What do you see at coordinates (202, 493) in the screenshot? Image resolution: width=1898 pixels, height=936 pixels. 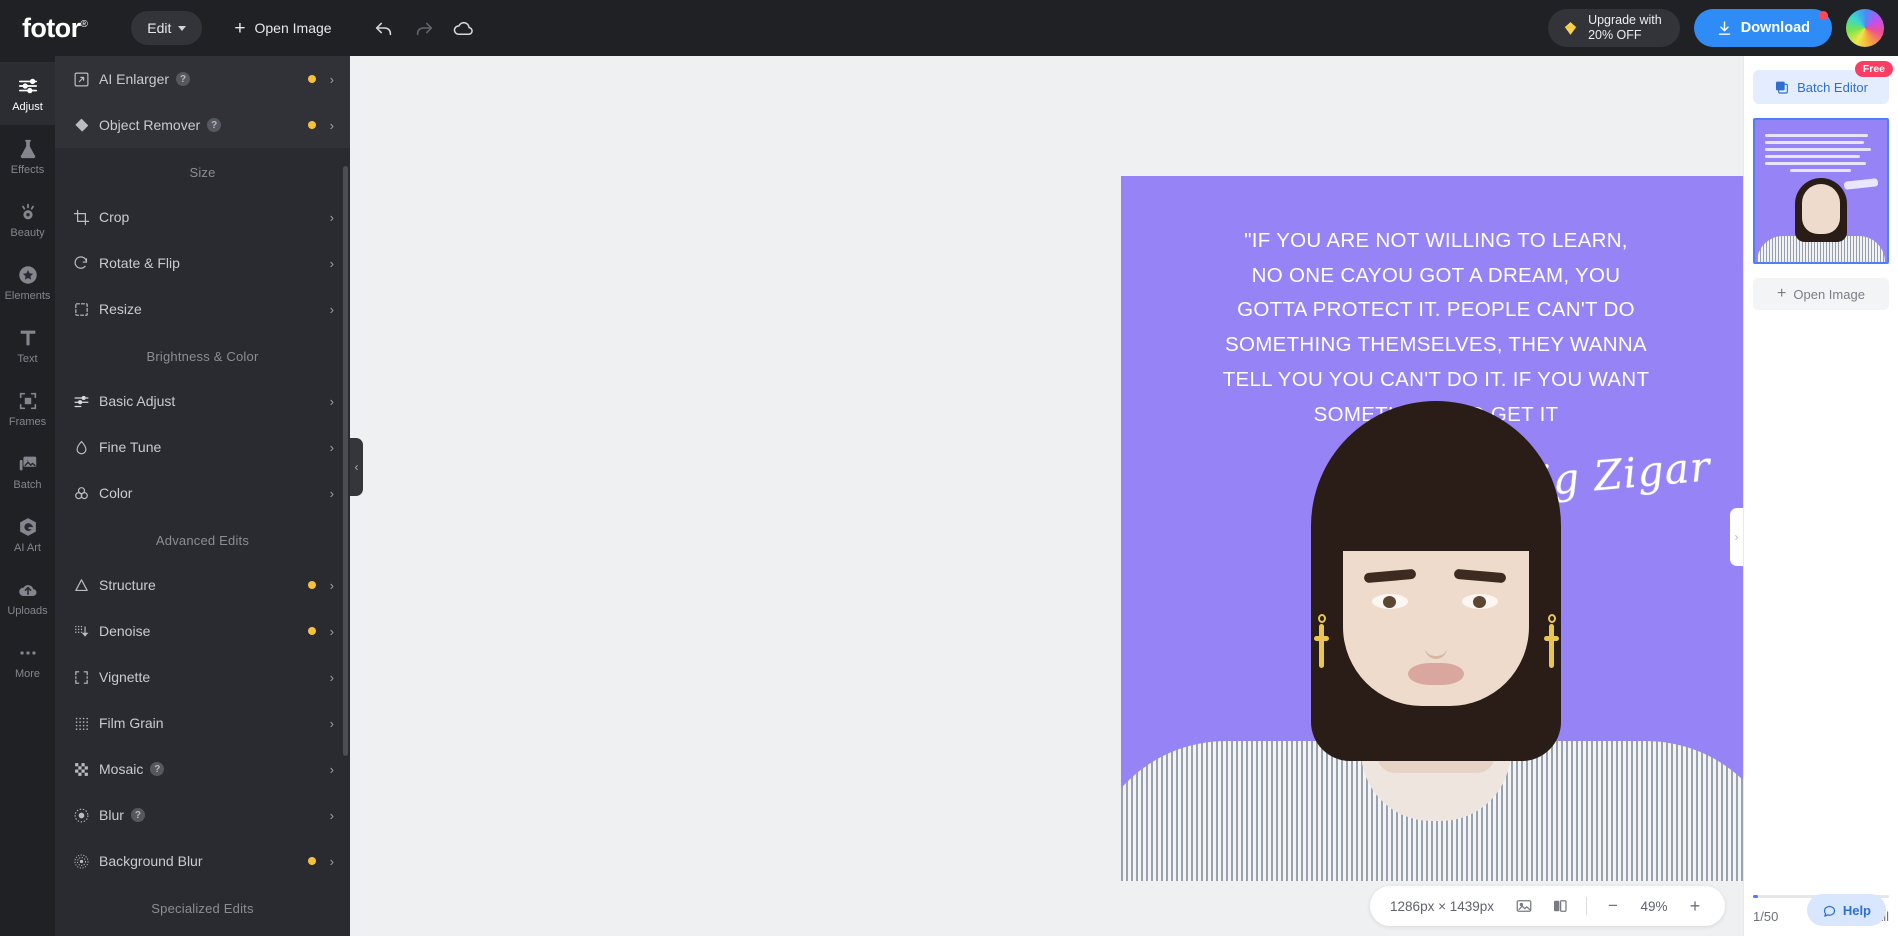 I see `menu-item-color: Color ›` at bounding box center [202, 493].